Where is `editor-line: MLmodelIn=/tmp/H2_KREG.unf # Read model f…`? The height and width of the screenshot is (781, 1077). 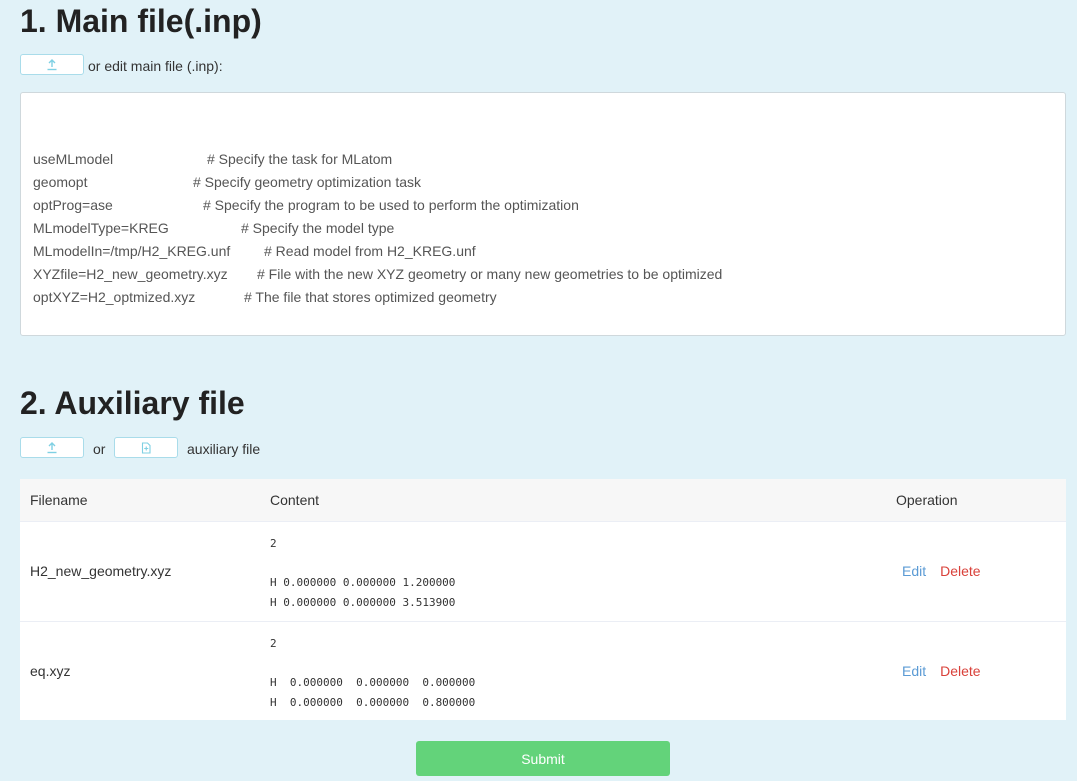 editor-line: MLmodelIn=/tmp/H2_KREG.unf # Read model f… is located at coordinates (543, 251).